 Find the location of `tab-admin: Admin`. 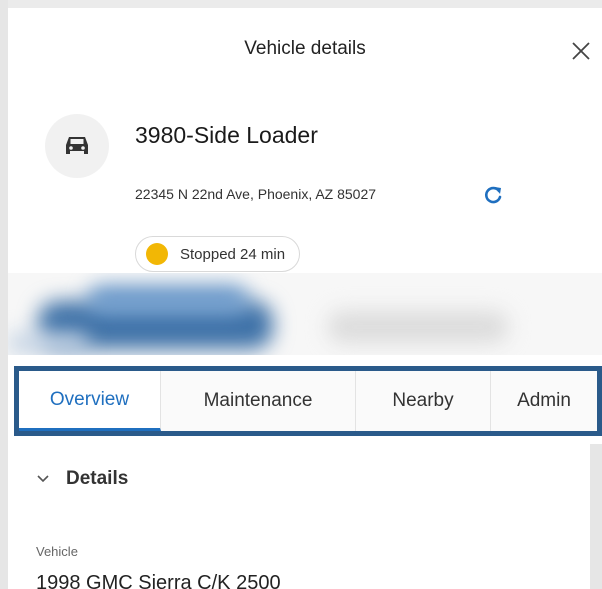

tab-admin: Admin is located at coordinates (544, 401).